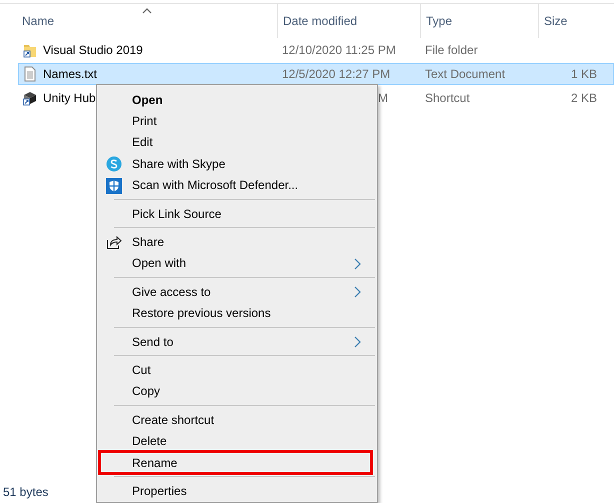 The image size is (614, 503). Describe the element at coordinates (447, 98) in the screenshot. I see `type-cell: Shortcut` at that location.